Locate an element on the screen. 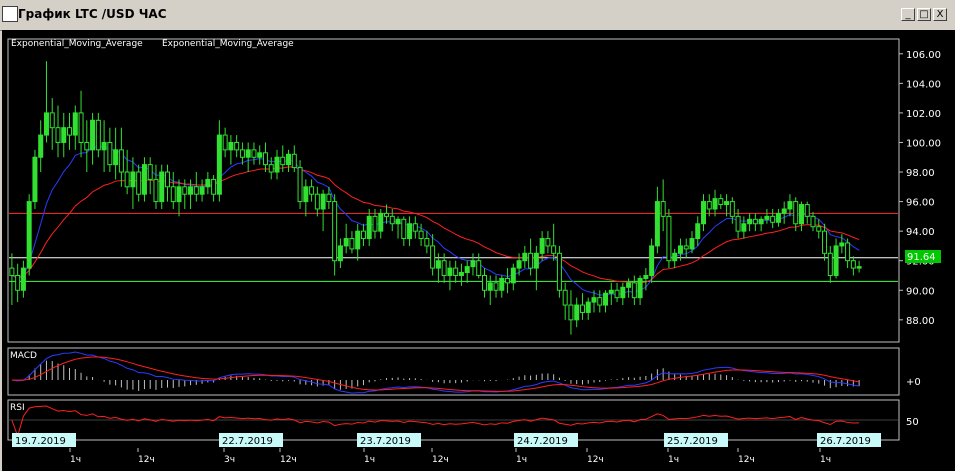 The height and width of the screenshot is (471, 955). y-tick-label: 88.00 is located at coordinates (920, 321).